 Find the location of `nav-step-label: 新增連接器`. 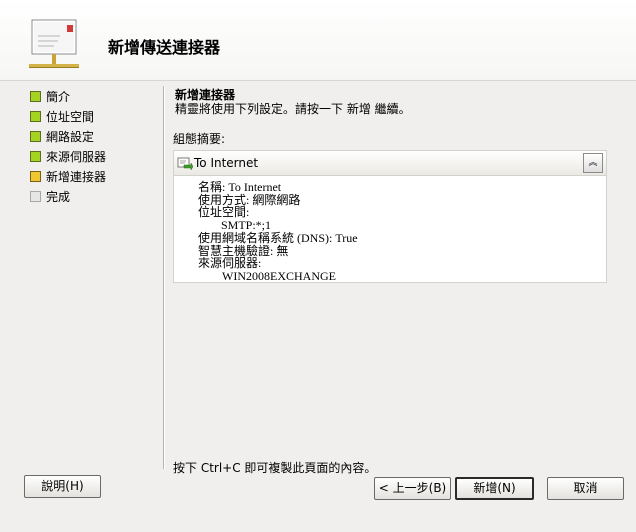

nav-step-label: 新增連接器 is located at coordinates (76, 177).